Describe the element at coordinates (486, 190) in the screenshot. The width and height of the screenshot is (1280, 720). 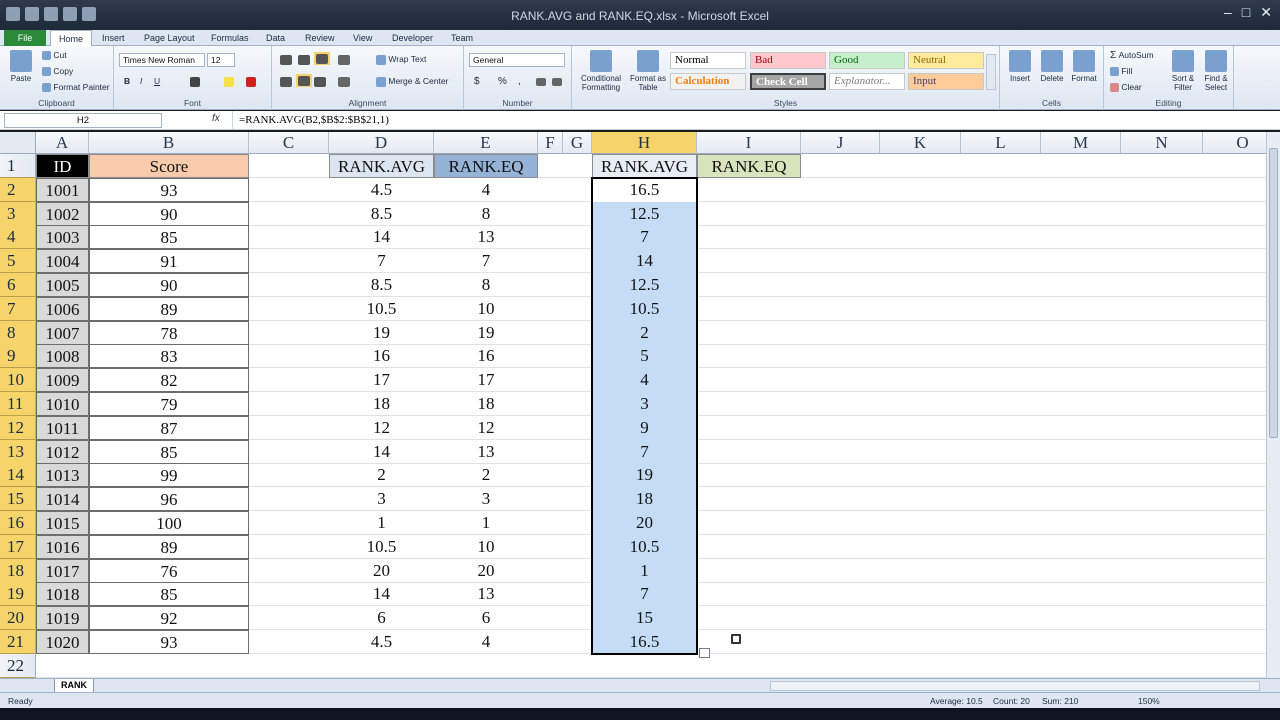
I see `rank-eq-desc-cell: 4` at that location.